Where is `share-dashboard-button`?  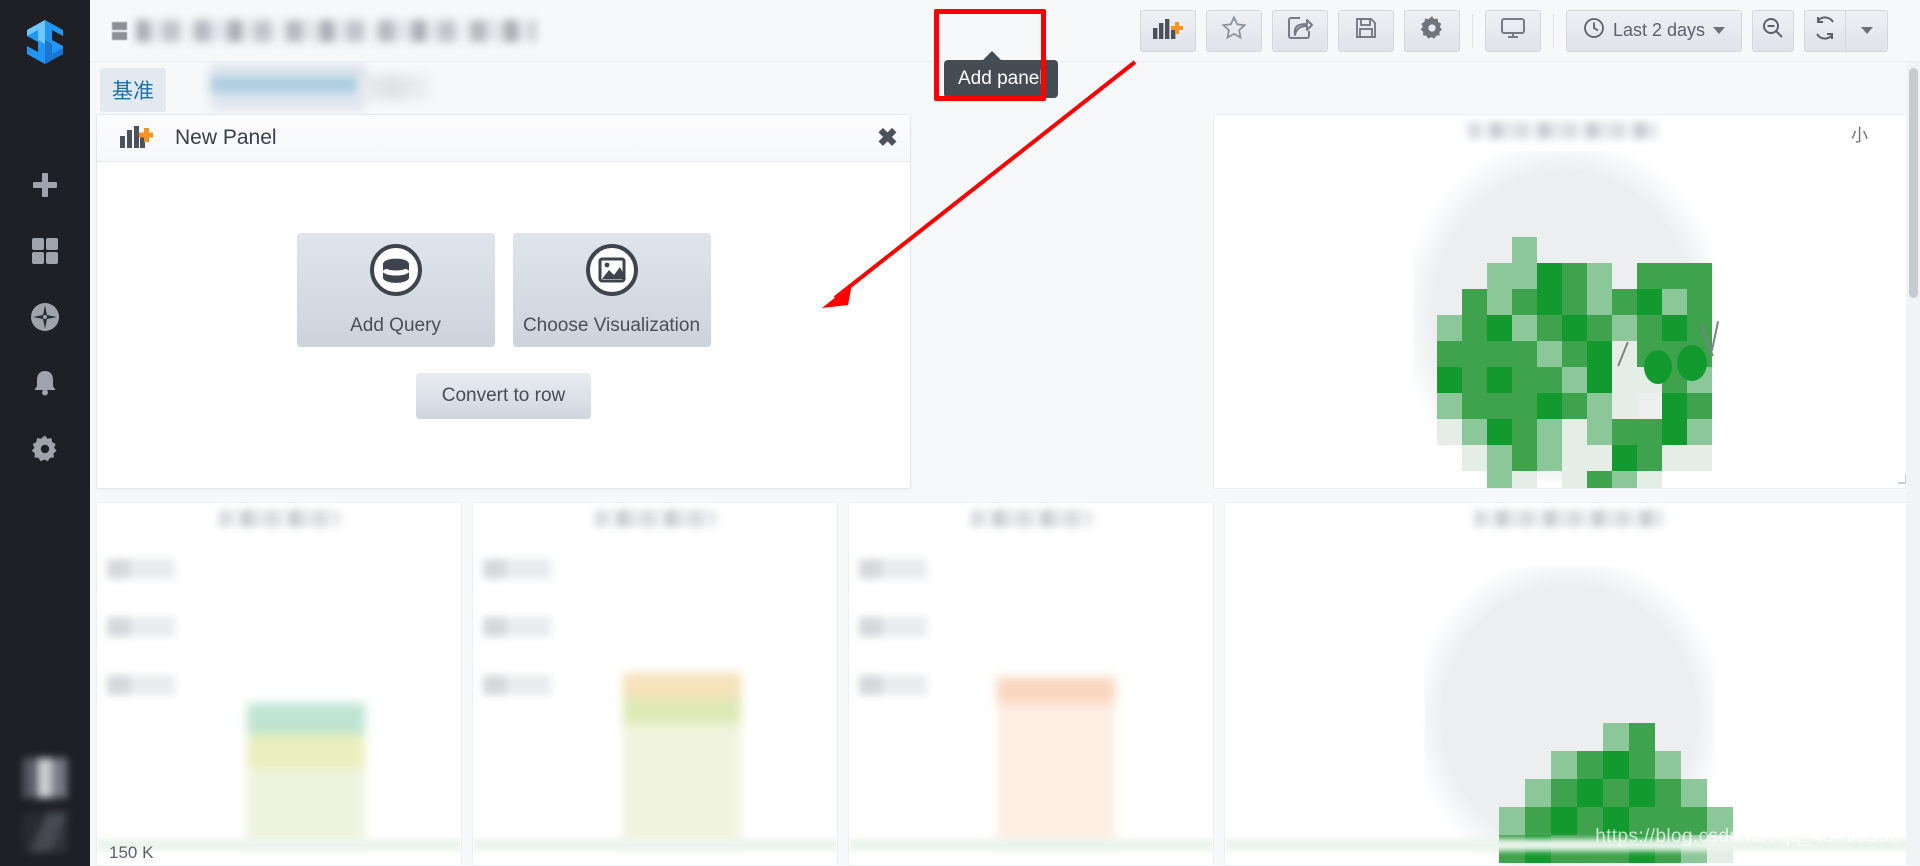 share-dashboard-button is located at coordinates (1299, 30).